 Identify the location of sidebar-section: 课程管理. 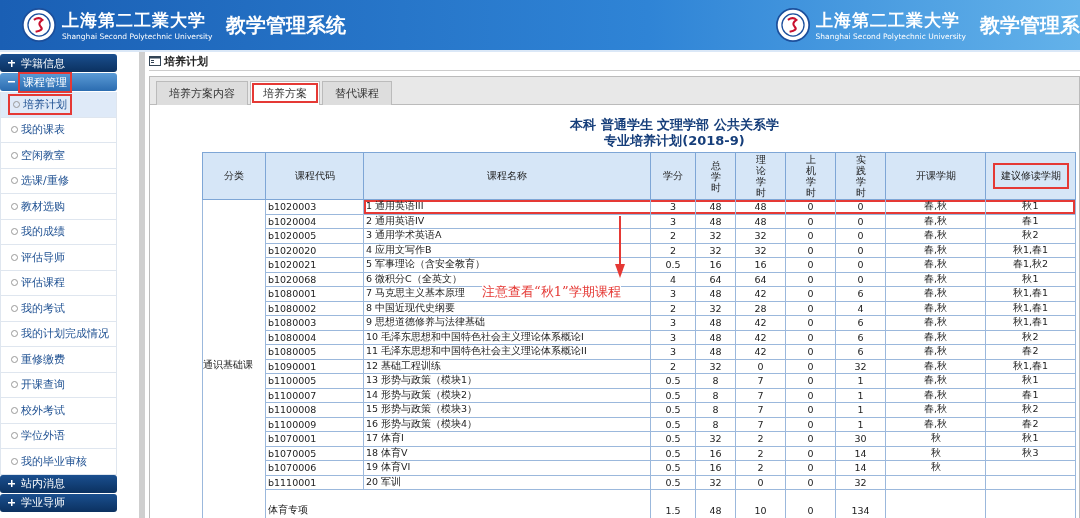
(58, 82).